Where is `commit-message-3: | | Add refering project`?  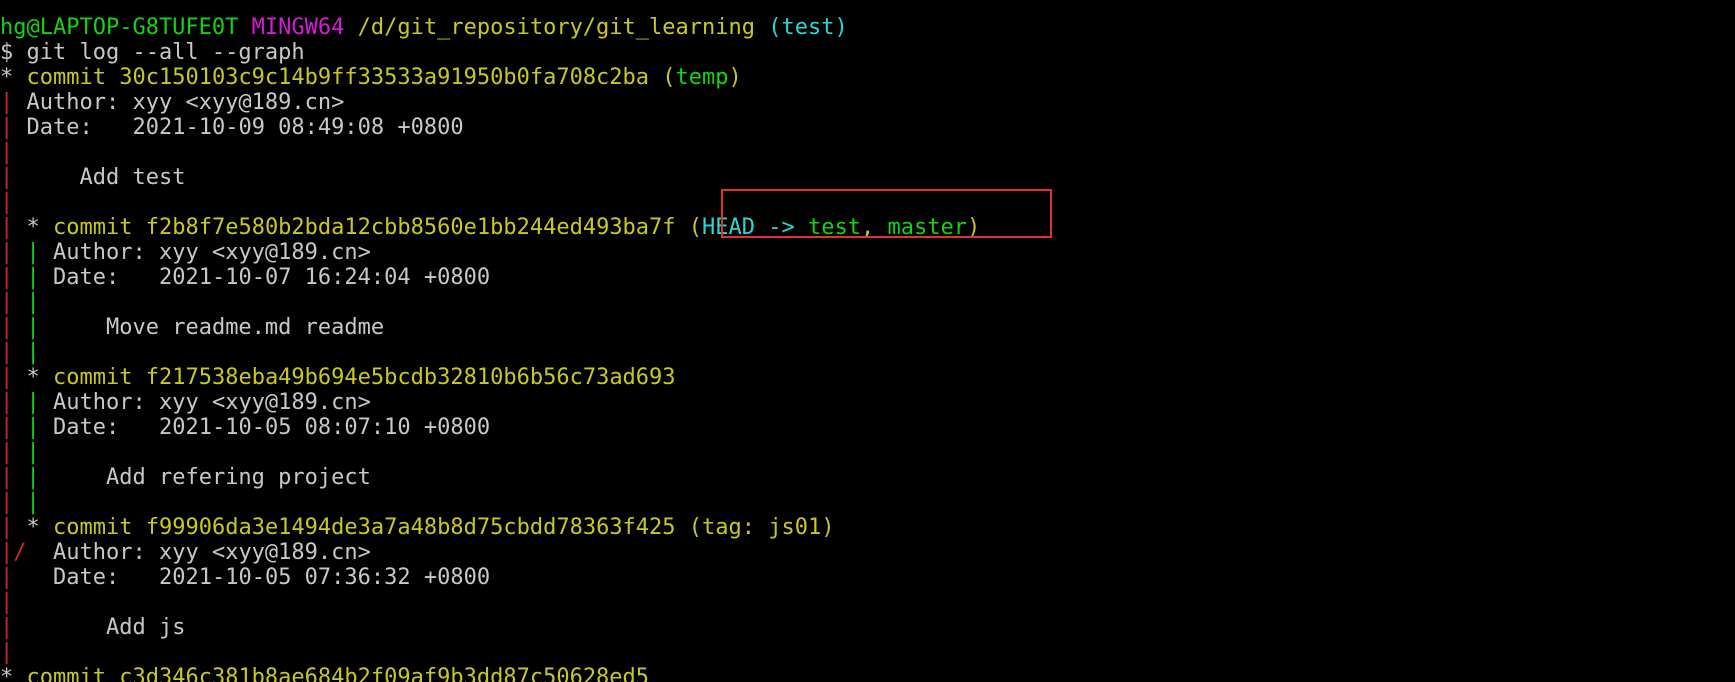
commit-message-3: | | Add refering project is located at coordinates (185, 477).